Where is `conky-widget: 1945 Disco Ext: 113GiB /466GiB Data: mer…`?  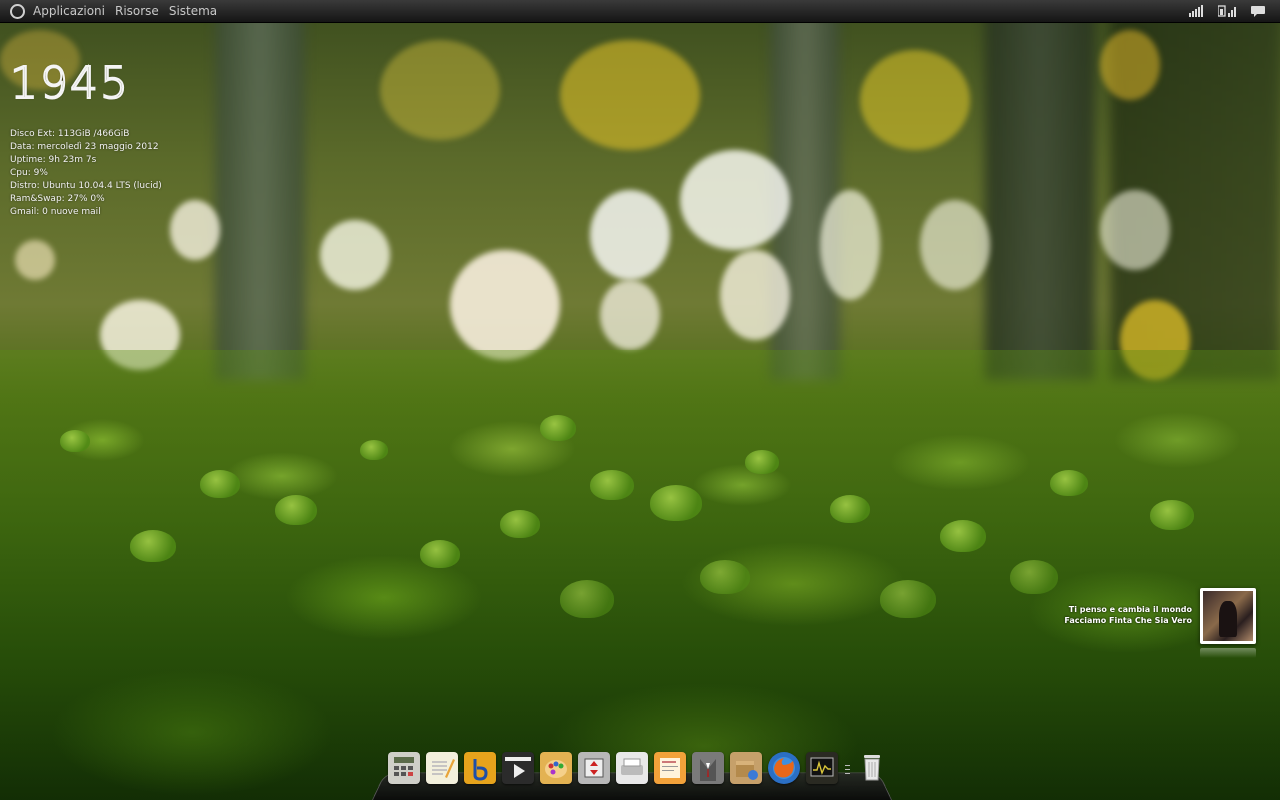 conky-widget: 1945 Disco Ext: 113GiB /466GiB Data: mer… is located at coordinates (85, 138).